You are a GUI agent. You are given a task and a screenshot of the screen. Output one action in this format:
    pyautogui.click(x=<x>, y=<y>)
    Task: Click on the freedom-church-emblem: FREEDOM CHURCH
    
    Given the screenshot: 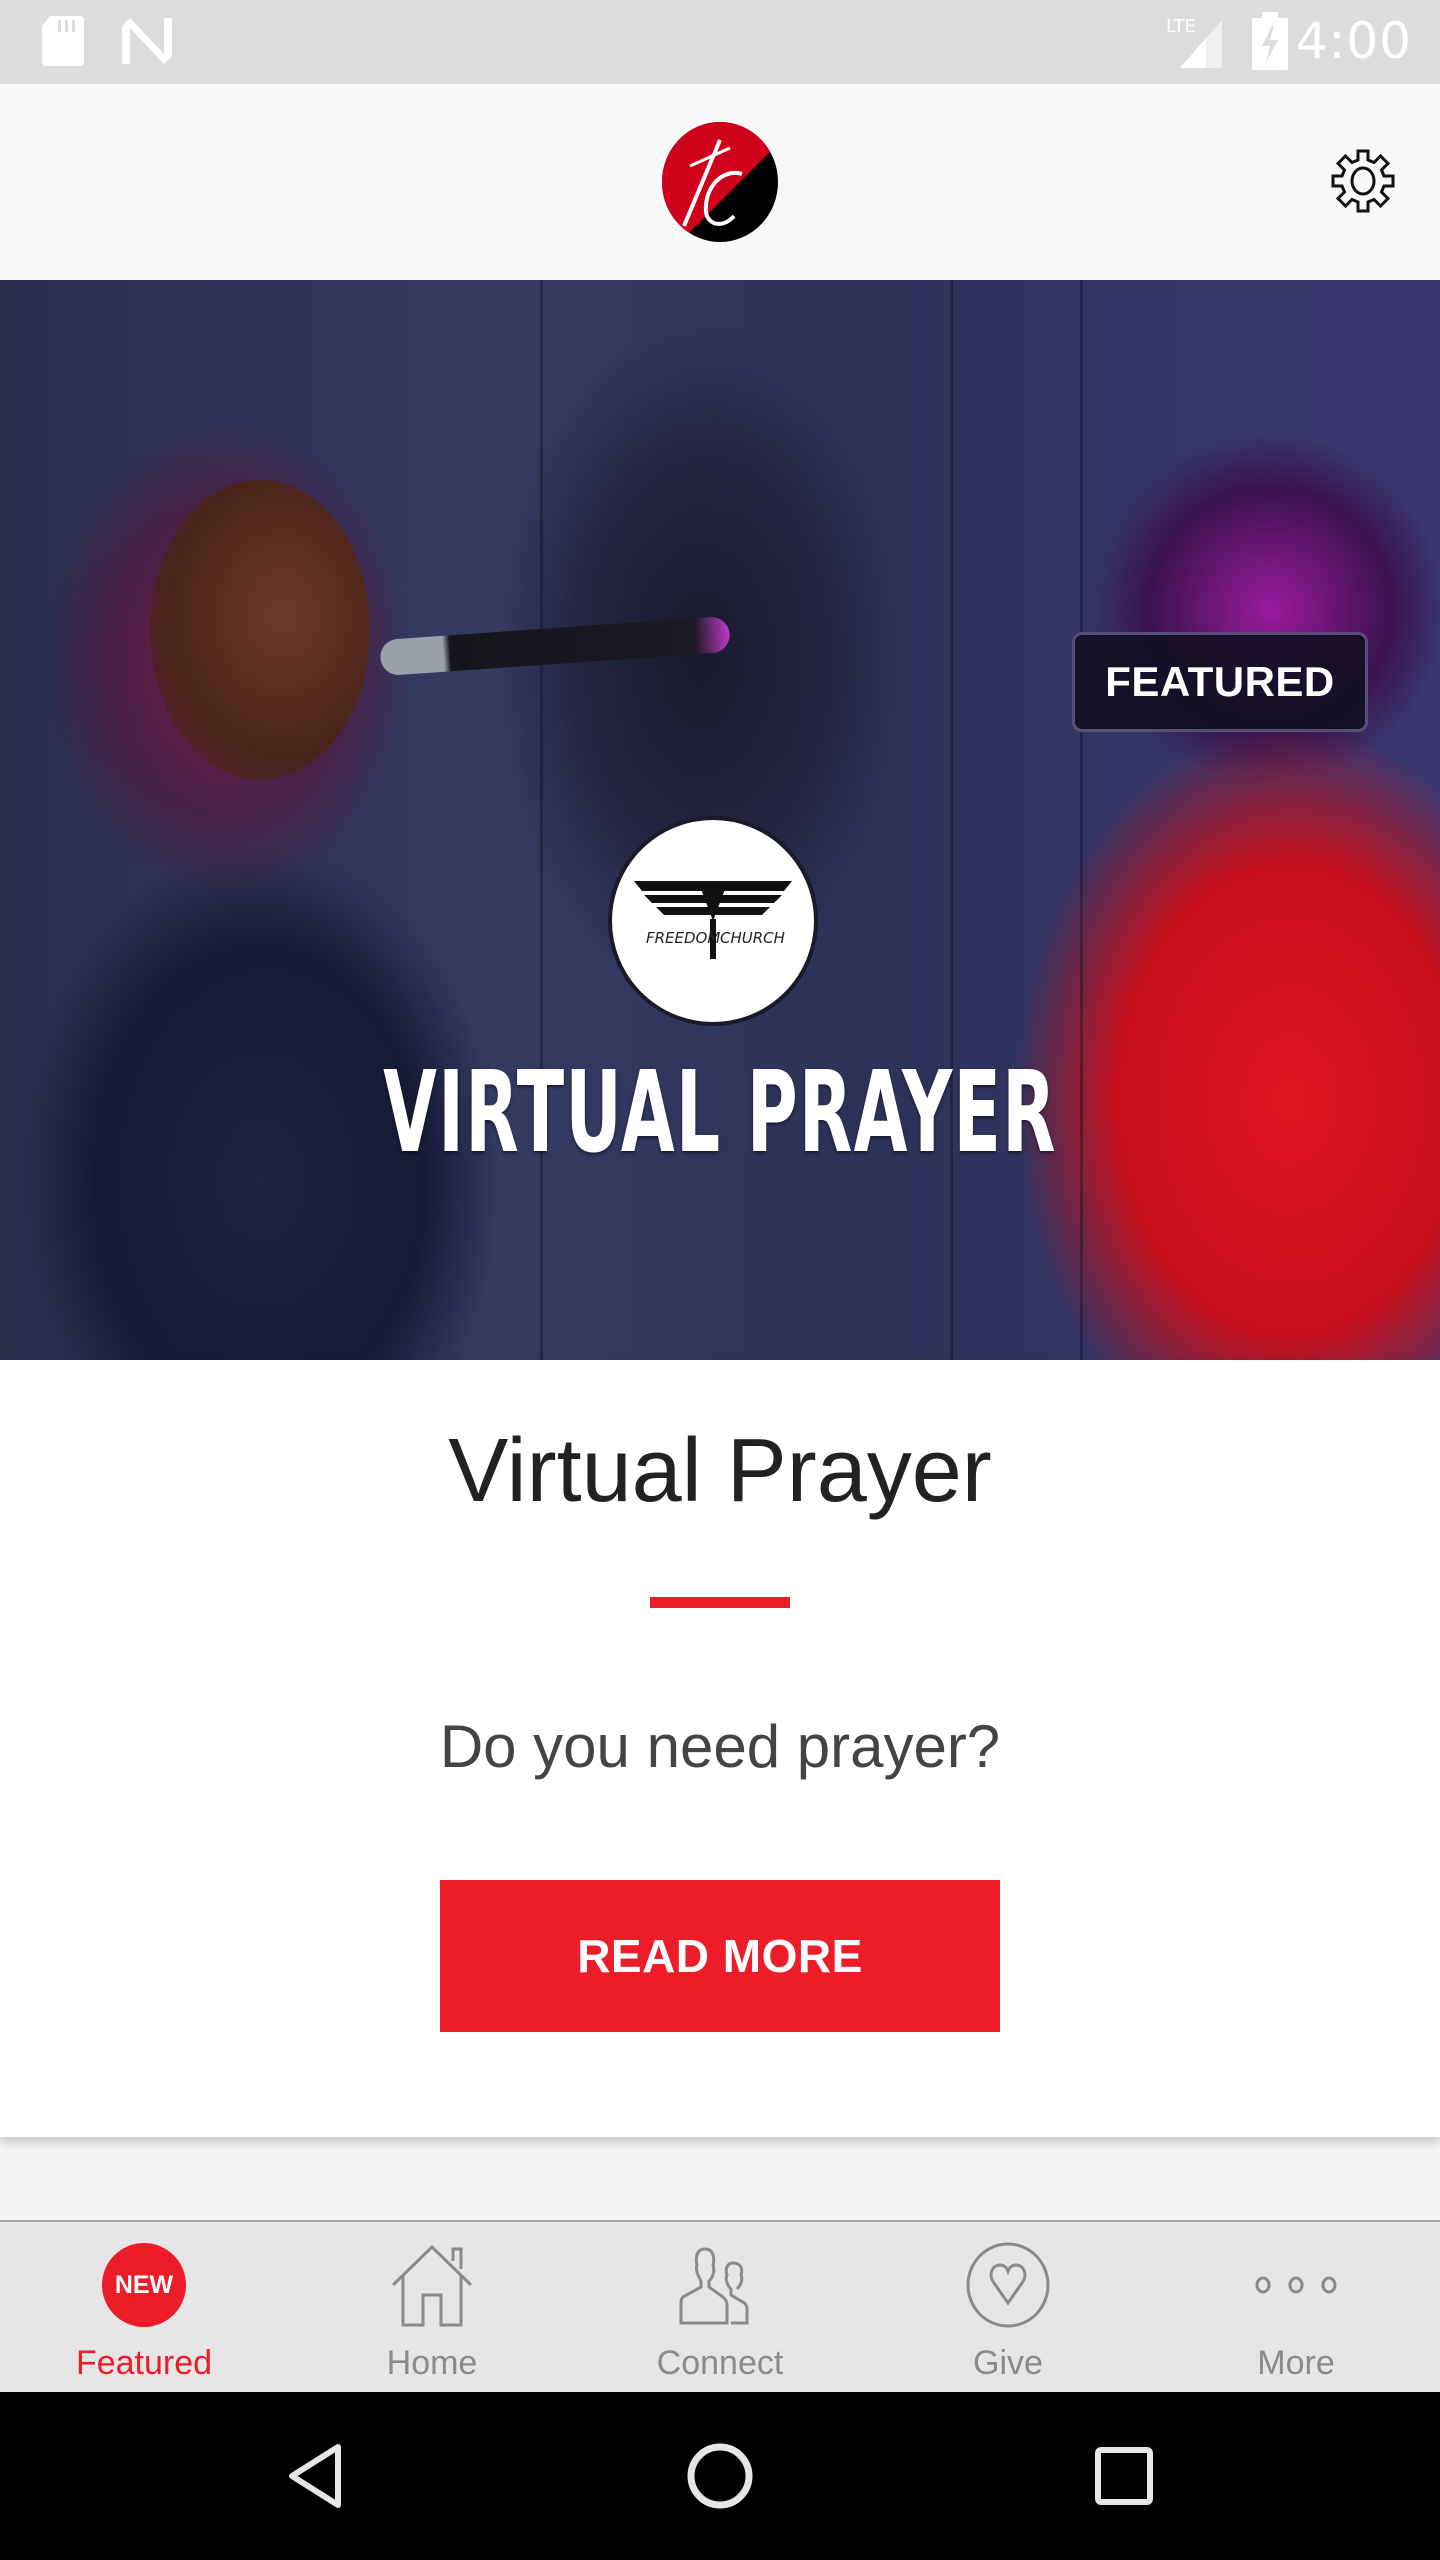 What is the action you would take?
    pyautogui.click(x=713, y=921)
    